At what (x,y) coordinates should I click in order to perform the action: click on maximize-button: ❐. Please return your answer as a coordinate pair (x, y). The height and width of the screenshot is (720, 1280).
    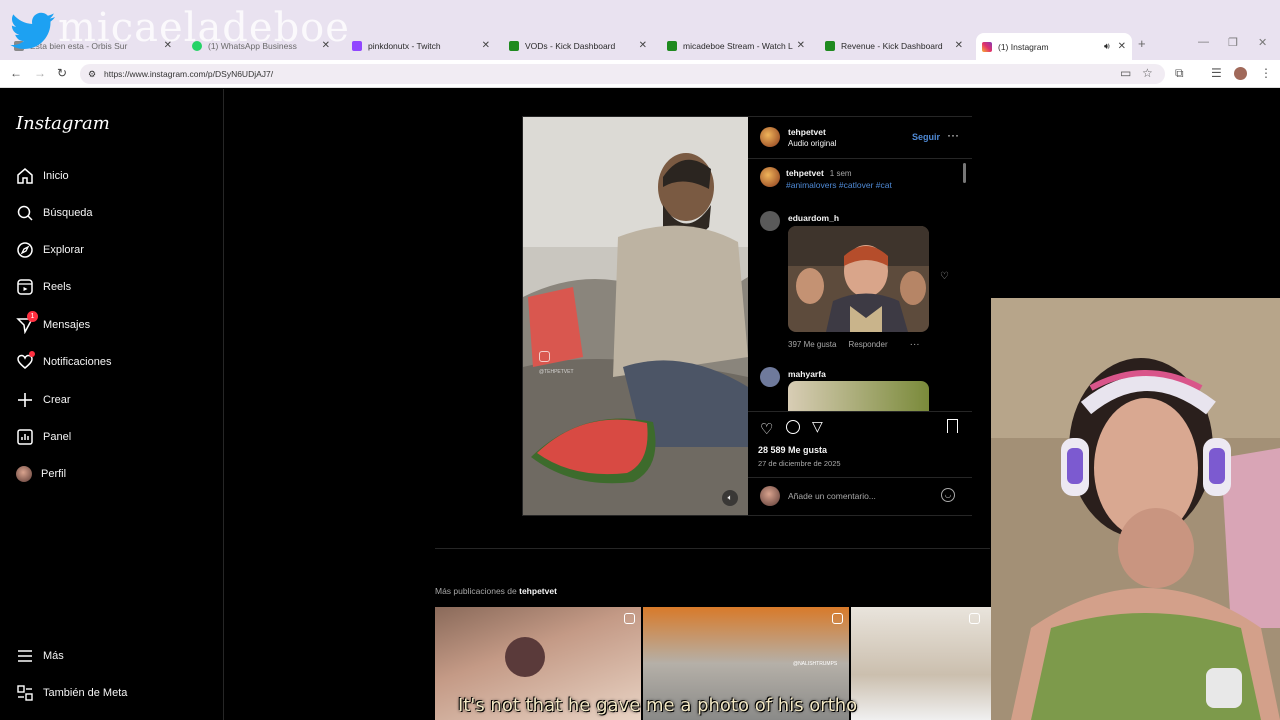
    Looking at the image, I should click on (1233, 42).